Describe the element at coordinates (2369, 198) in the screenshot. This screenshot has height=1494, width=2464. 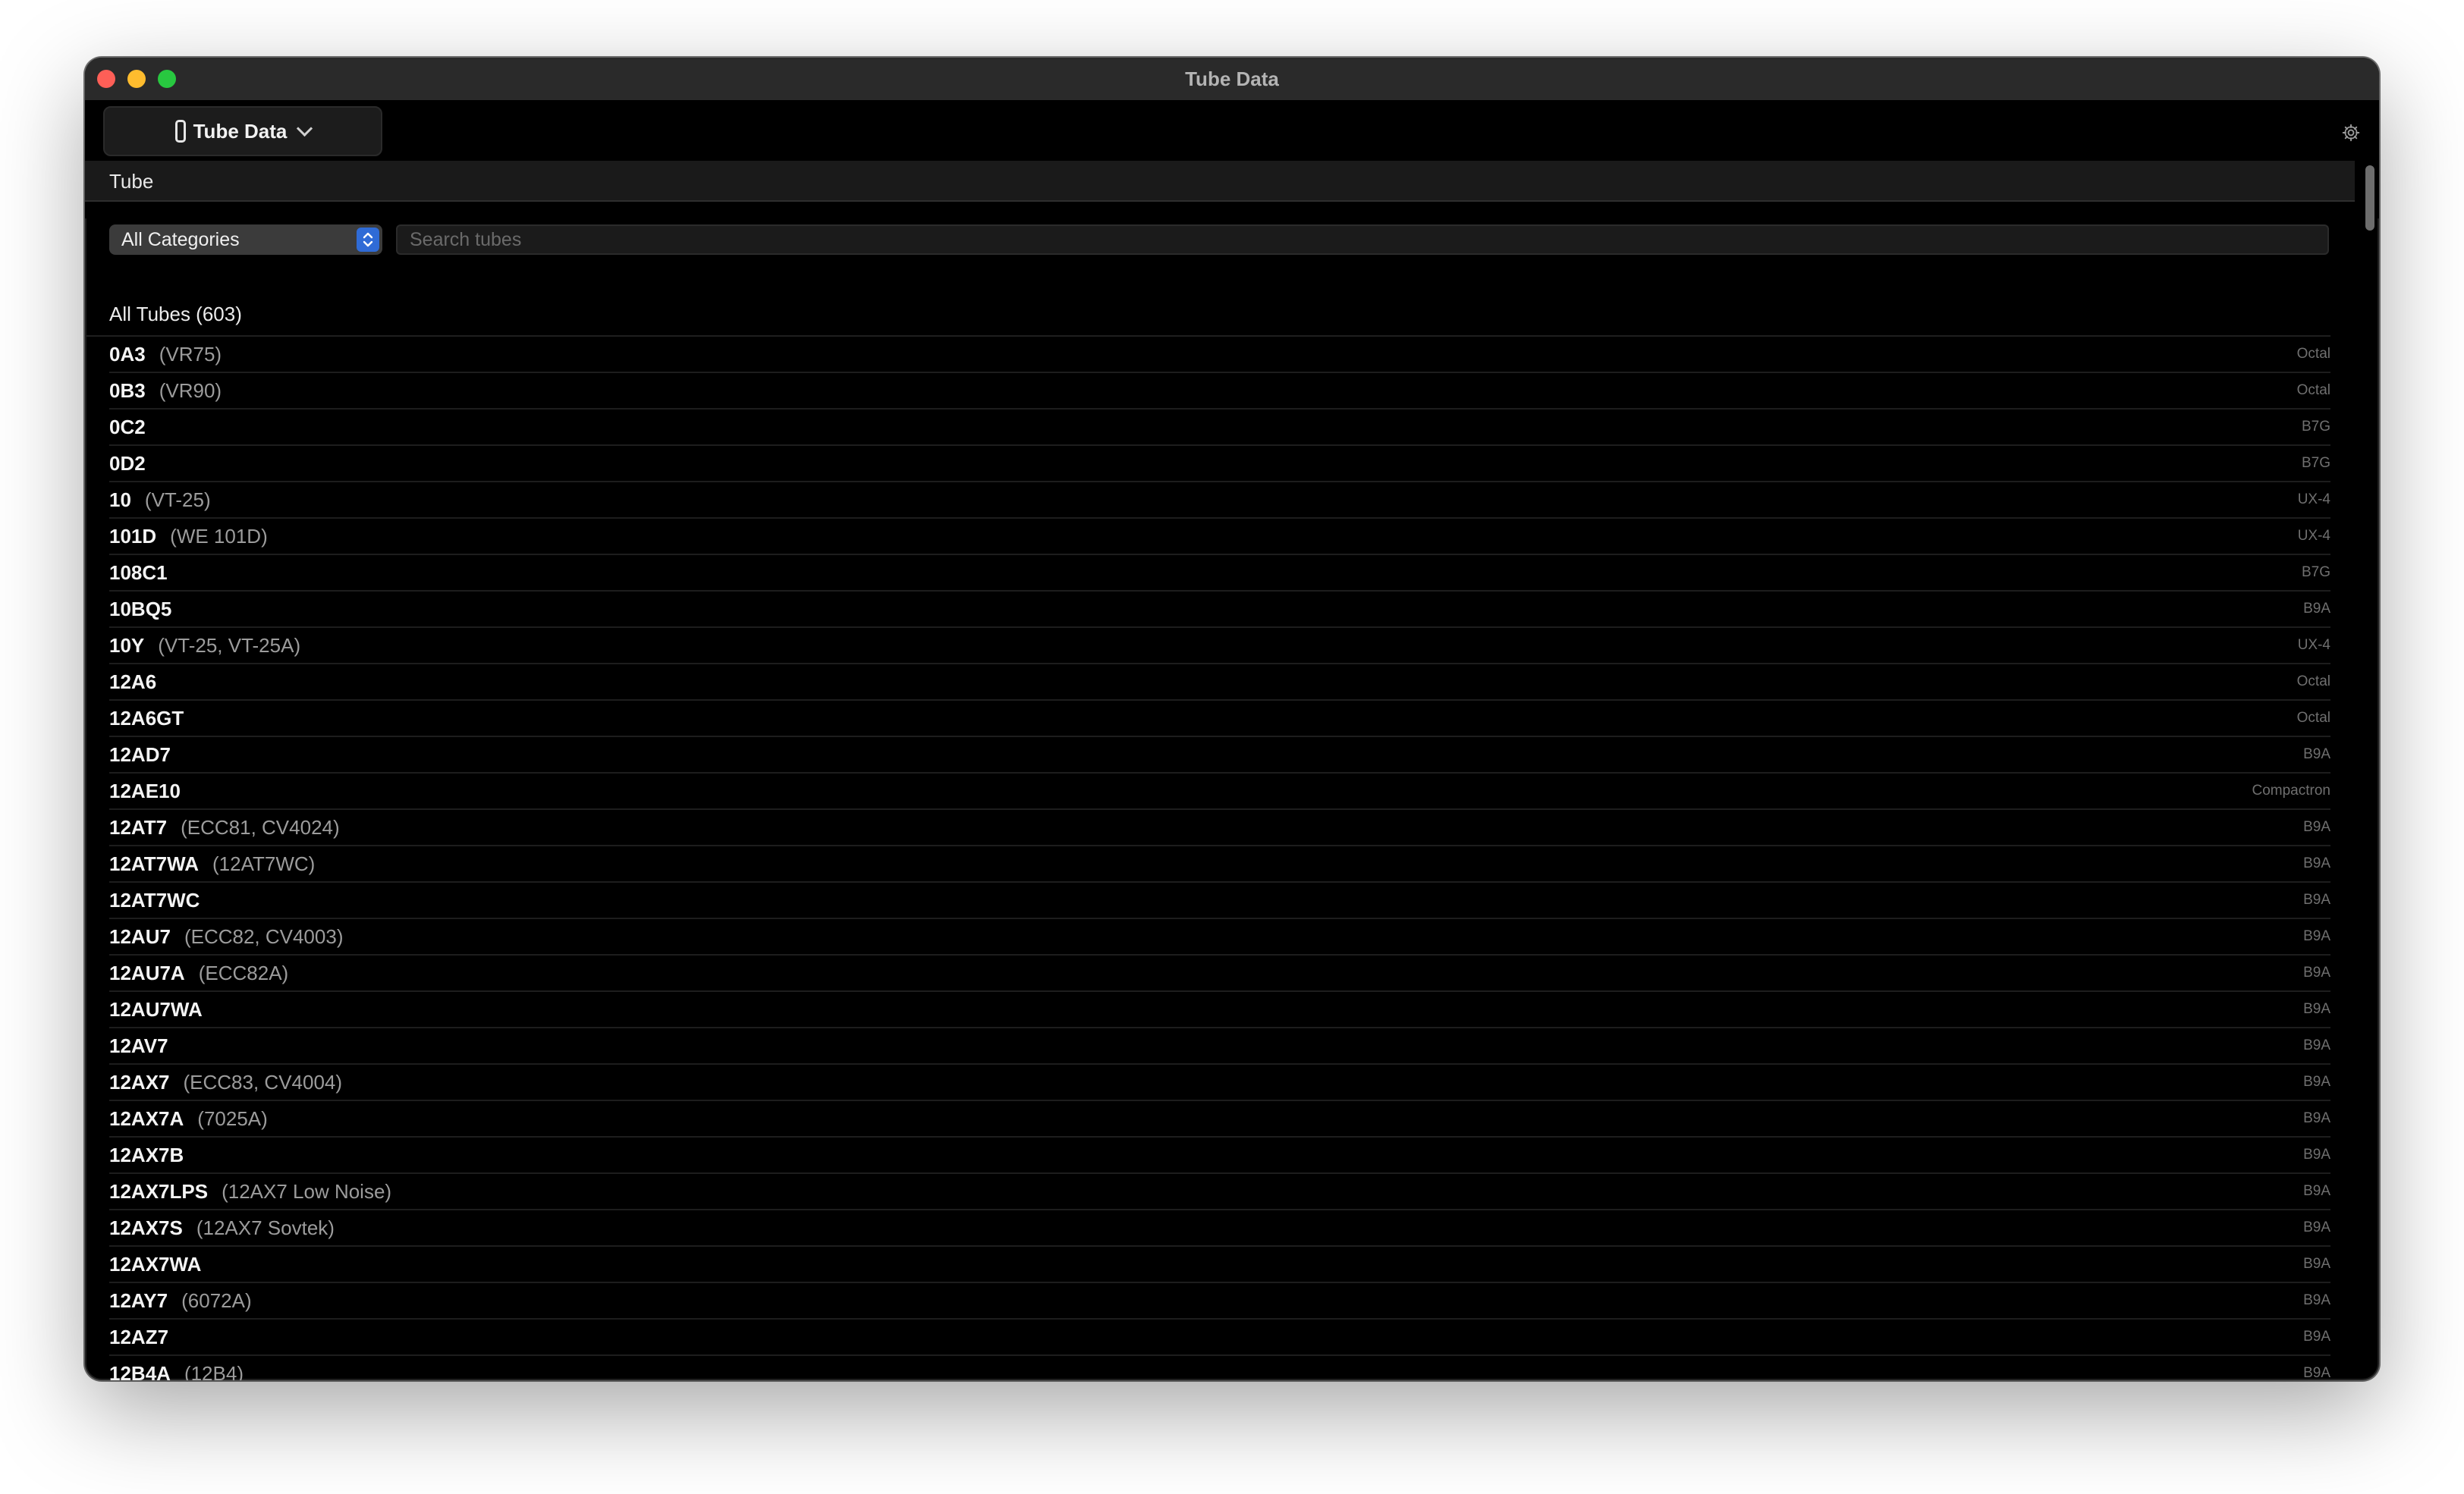
I see `scrollbar-thumb` at that location.